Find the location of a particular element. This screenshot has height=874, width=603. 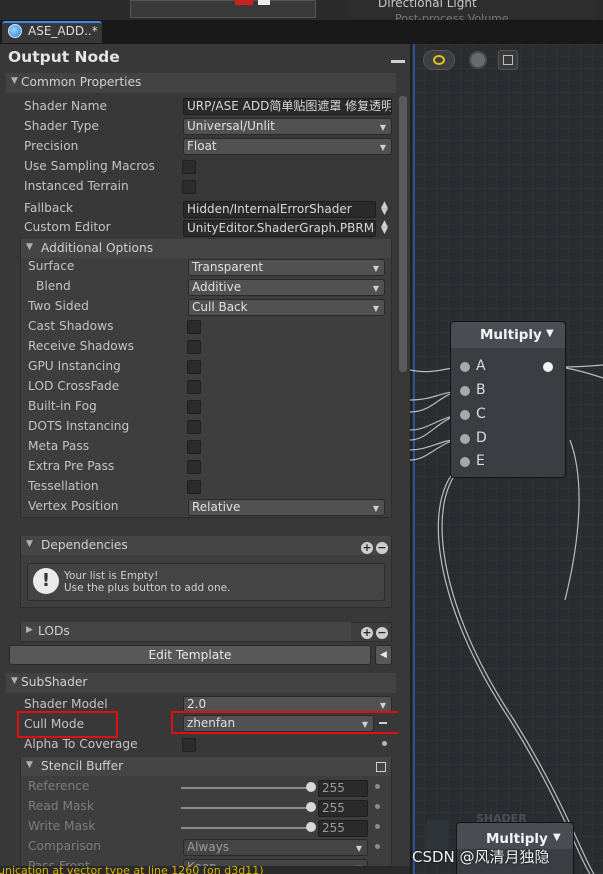

cast-shadows-label: Cast Shadows is located at coordinates (71, 326).